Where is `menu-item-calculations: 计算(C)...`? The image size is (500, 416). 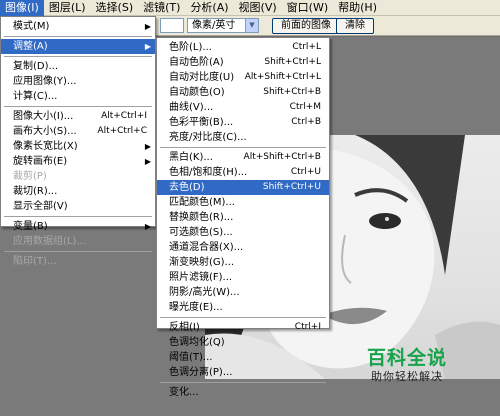 menu-item-calculations: 计算(C)... is located at coordinates (78, 96).